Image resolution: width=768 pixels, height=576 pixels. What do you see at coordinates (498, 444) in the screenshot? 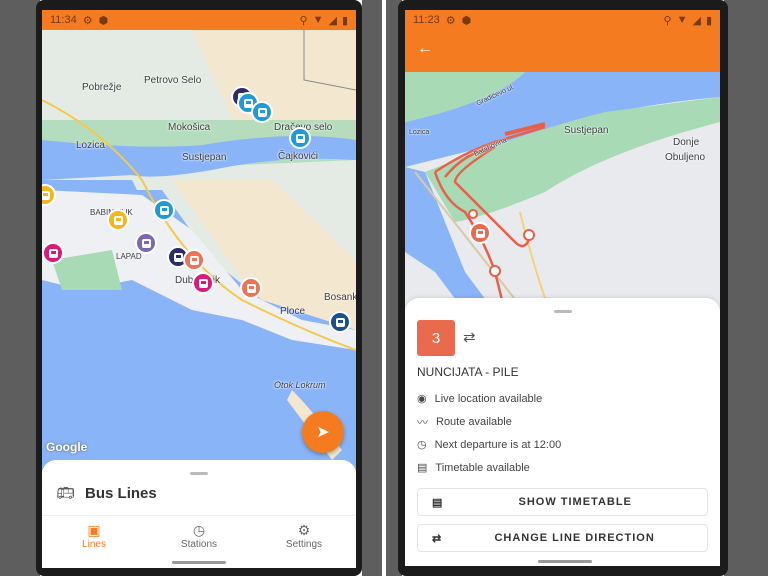
I see `feature-text: Next departure is at 12:00` at bounding box center [498, 444].